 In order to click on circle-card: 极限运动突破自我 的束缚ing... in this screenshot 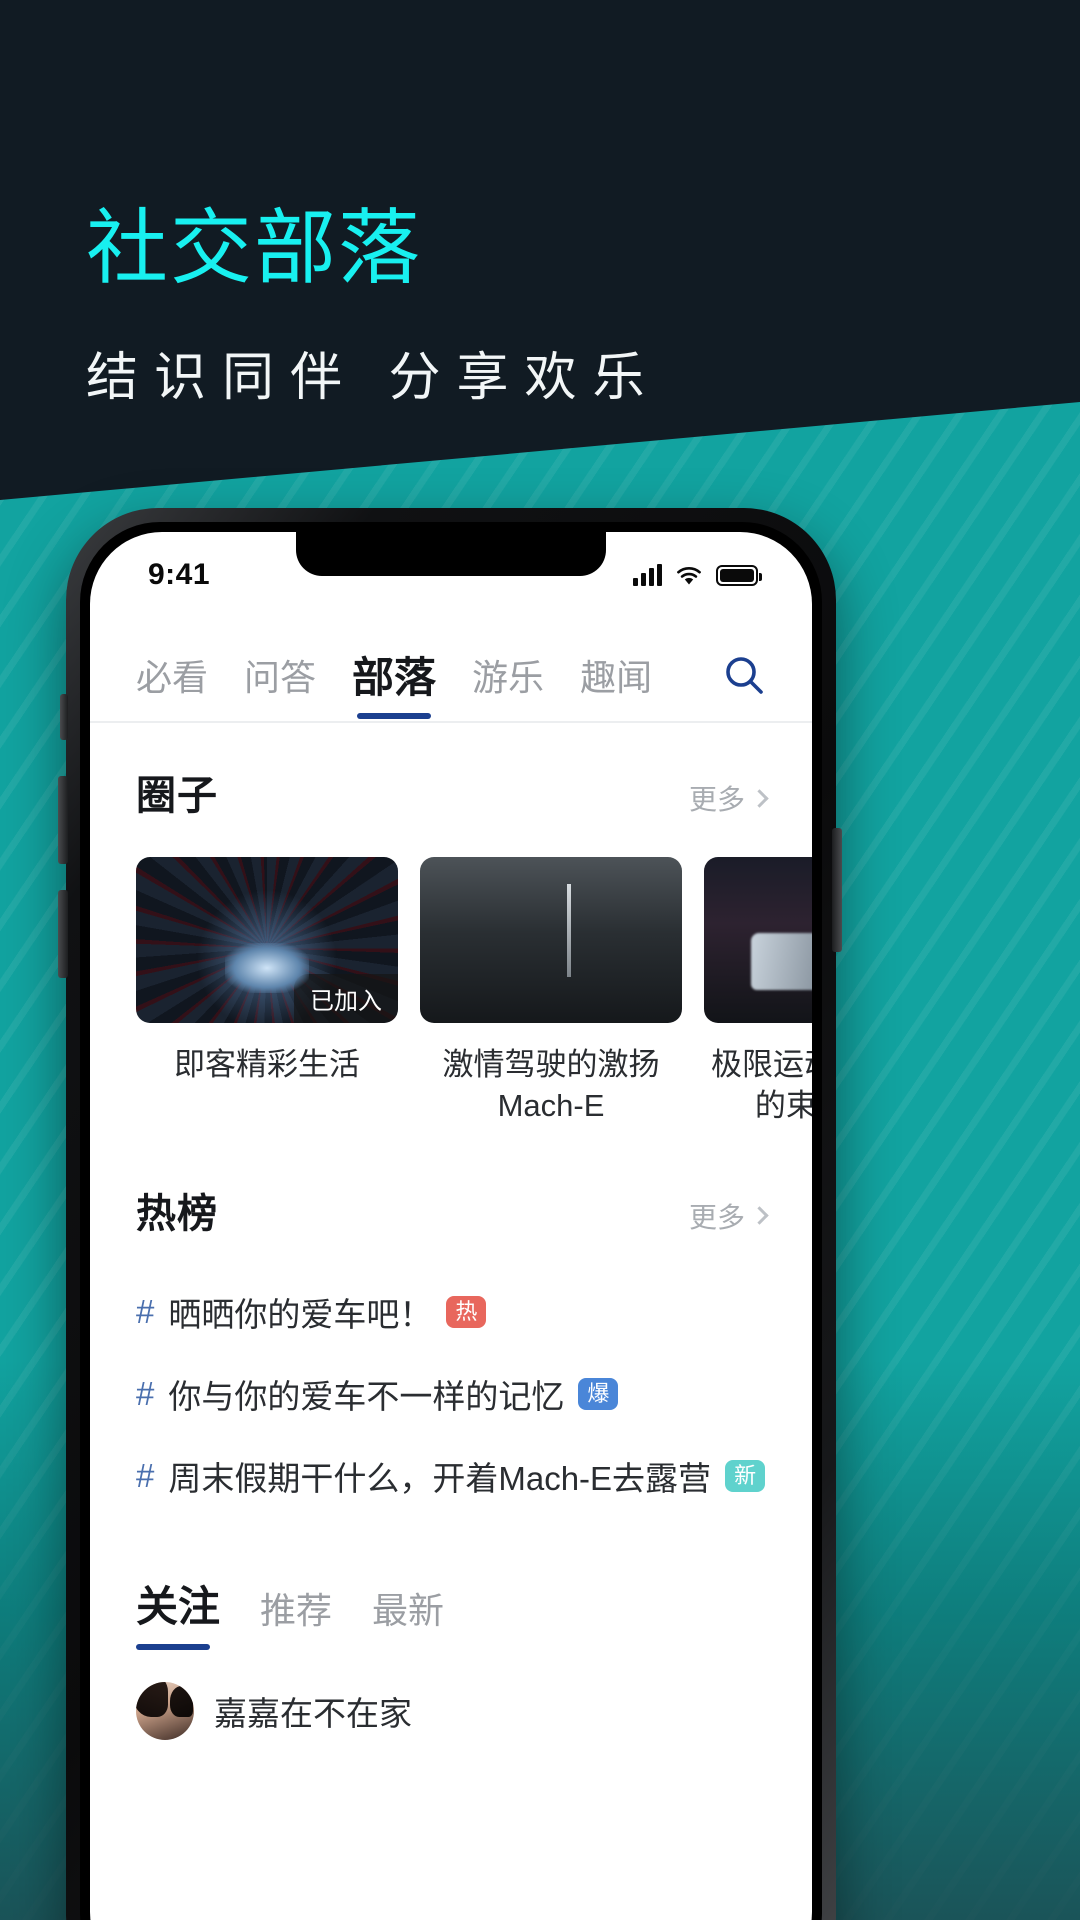, I will do `click(758, 992)`.